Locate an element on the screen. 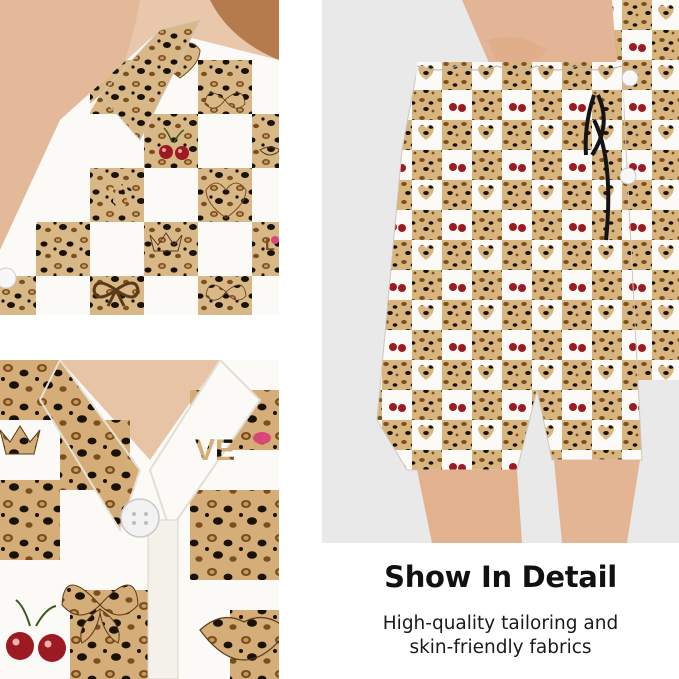 Image resolution: width=679 pixels, height=679 pixels. subtitle-line-2: skin-friendly fabrics is located at coordinates (500, 647).